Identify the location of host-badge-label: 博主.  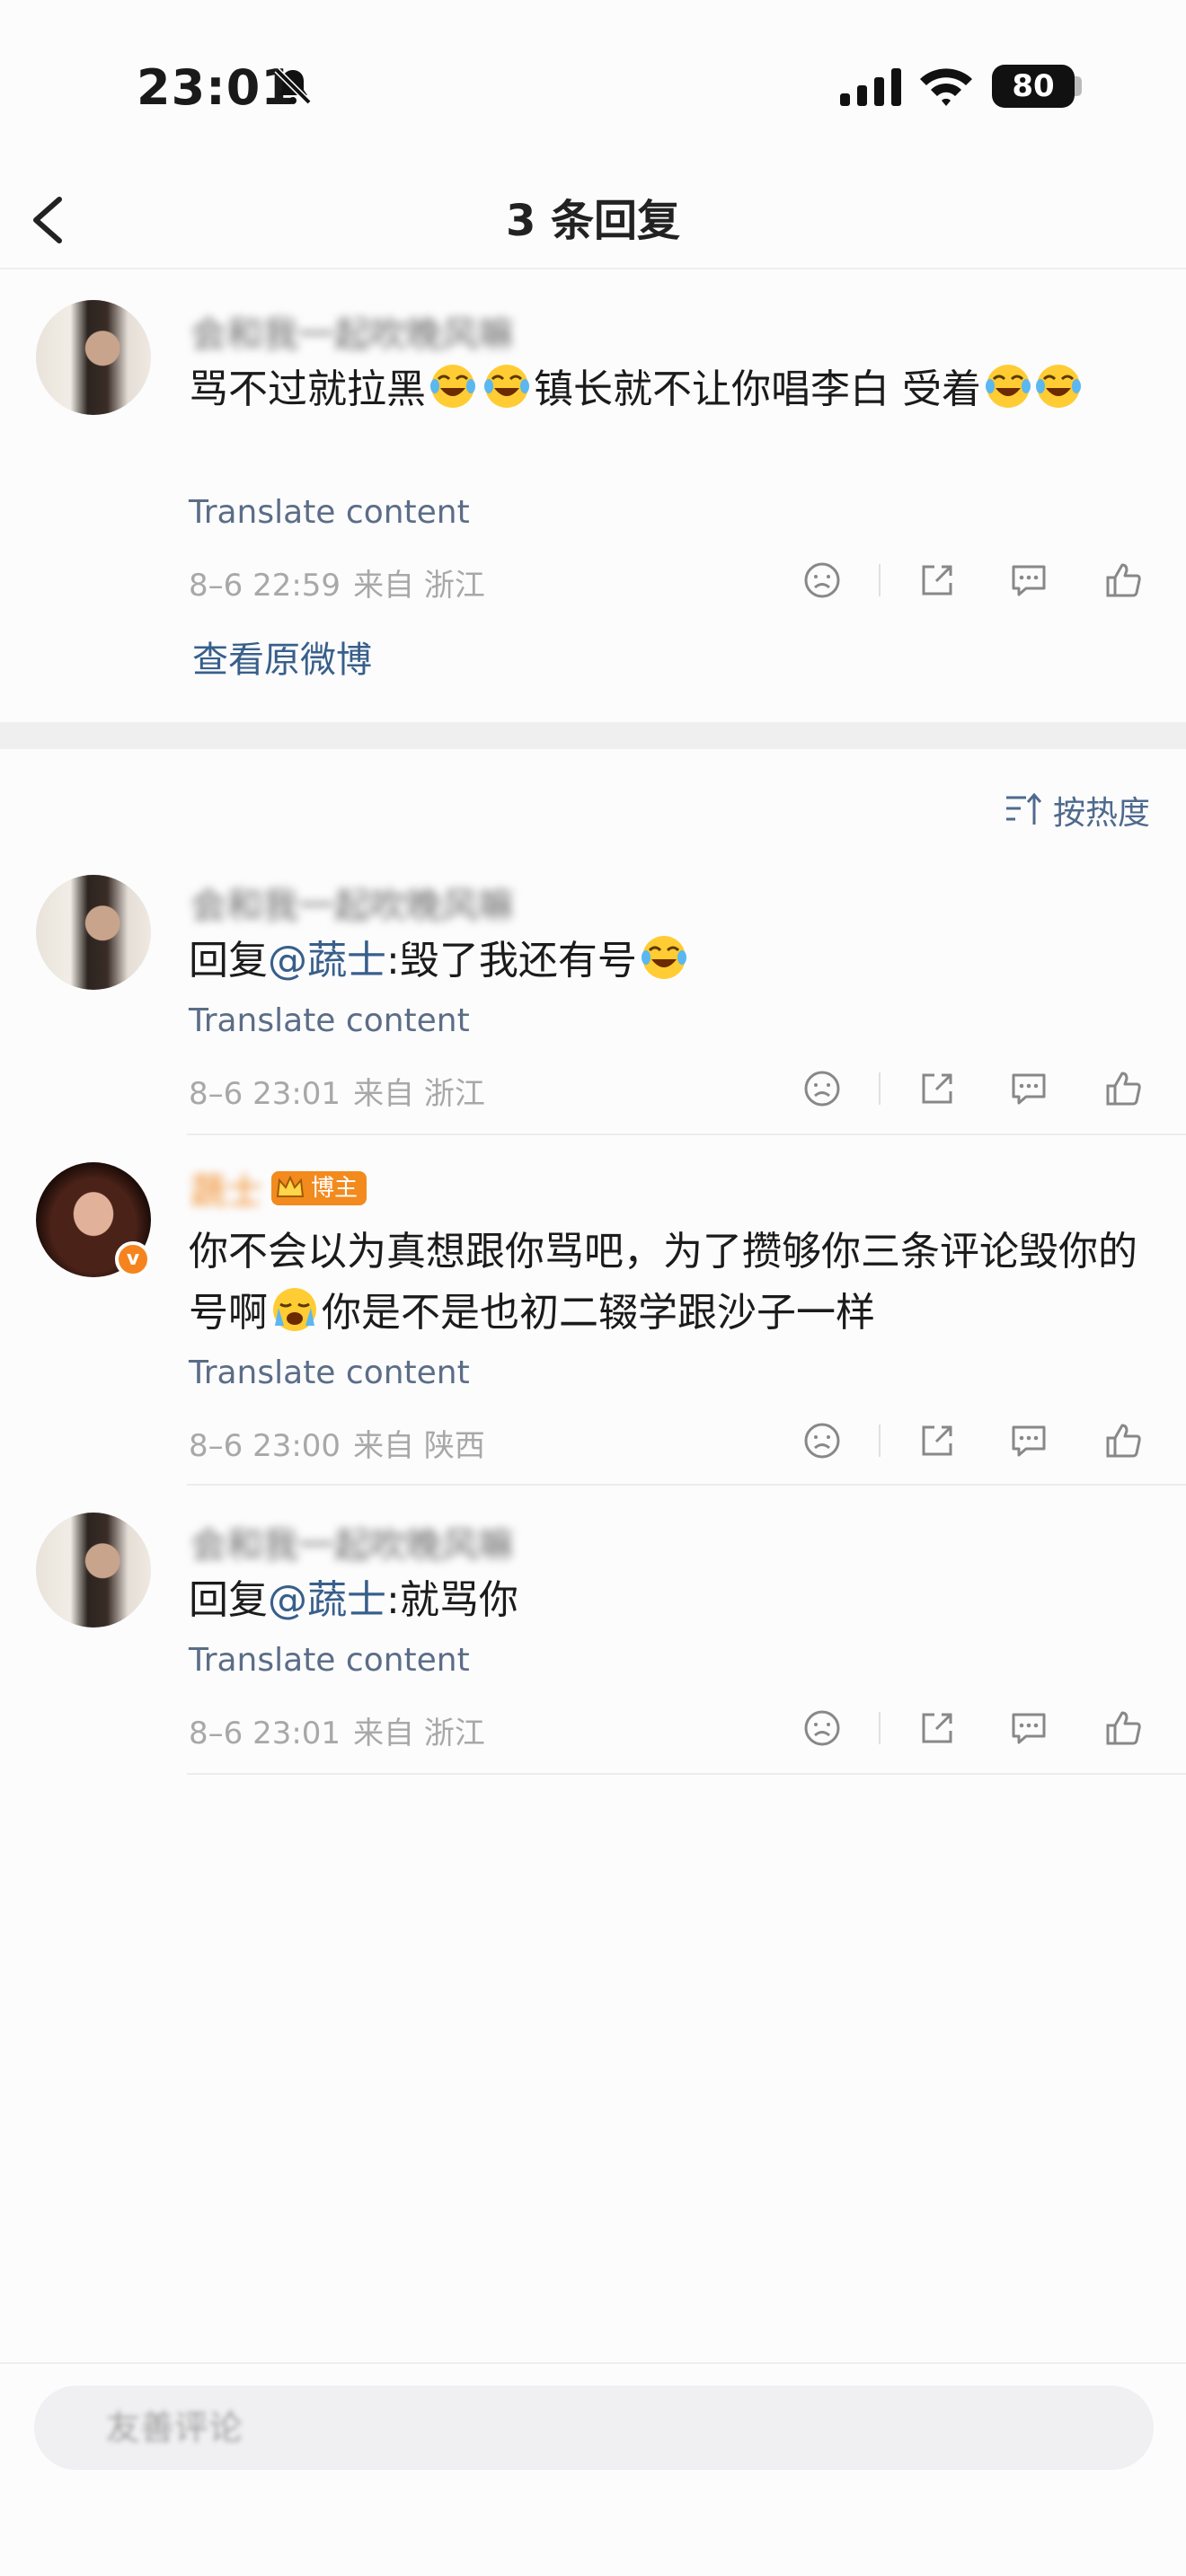
(334, 1188).